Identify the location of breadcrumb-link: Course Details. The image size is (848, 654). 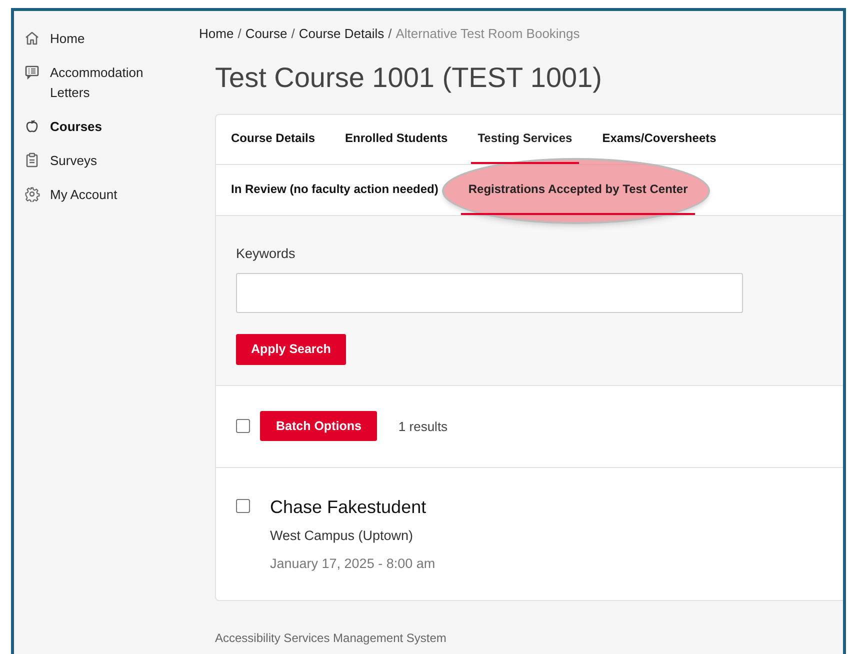
(341, 34).